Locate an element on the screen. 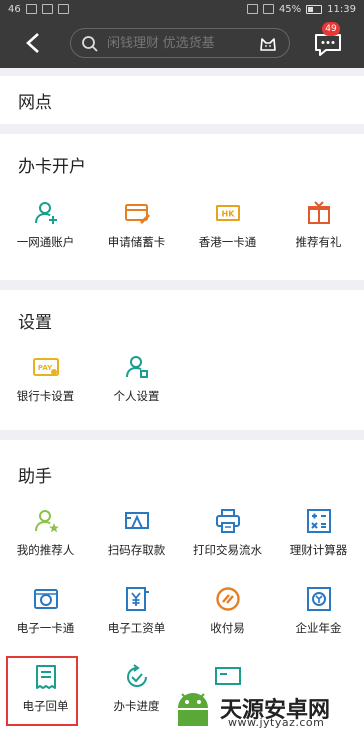 The image size is (364, 740). nfc-icon is located at coordinates (252, 9).